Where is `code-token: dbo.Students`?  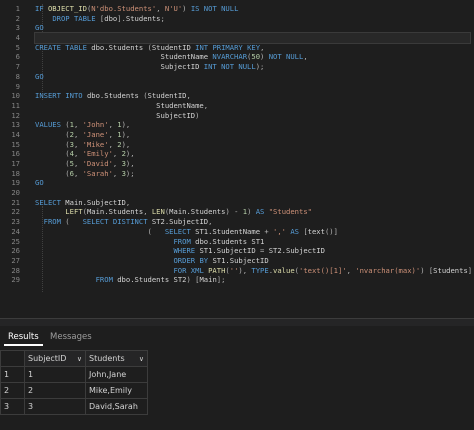 code-token: dbo.Students is located at coordinates (119, 47).